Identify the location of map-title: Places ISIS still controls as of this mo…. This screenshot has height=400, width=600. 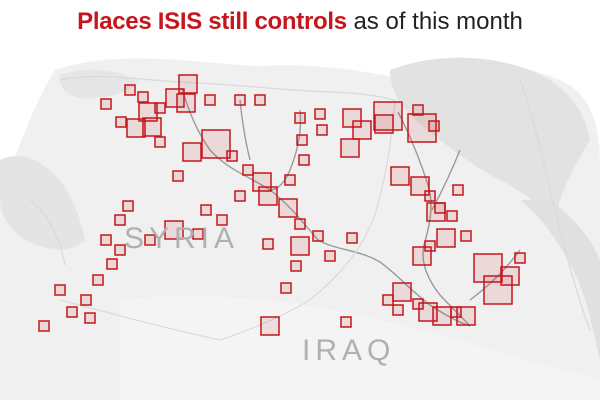
(300, 22).